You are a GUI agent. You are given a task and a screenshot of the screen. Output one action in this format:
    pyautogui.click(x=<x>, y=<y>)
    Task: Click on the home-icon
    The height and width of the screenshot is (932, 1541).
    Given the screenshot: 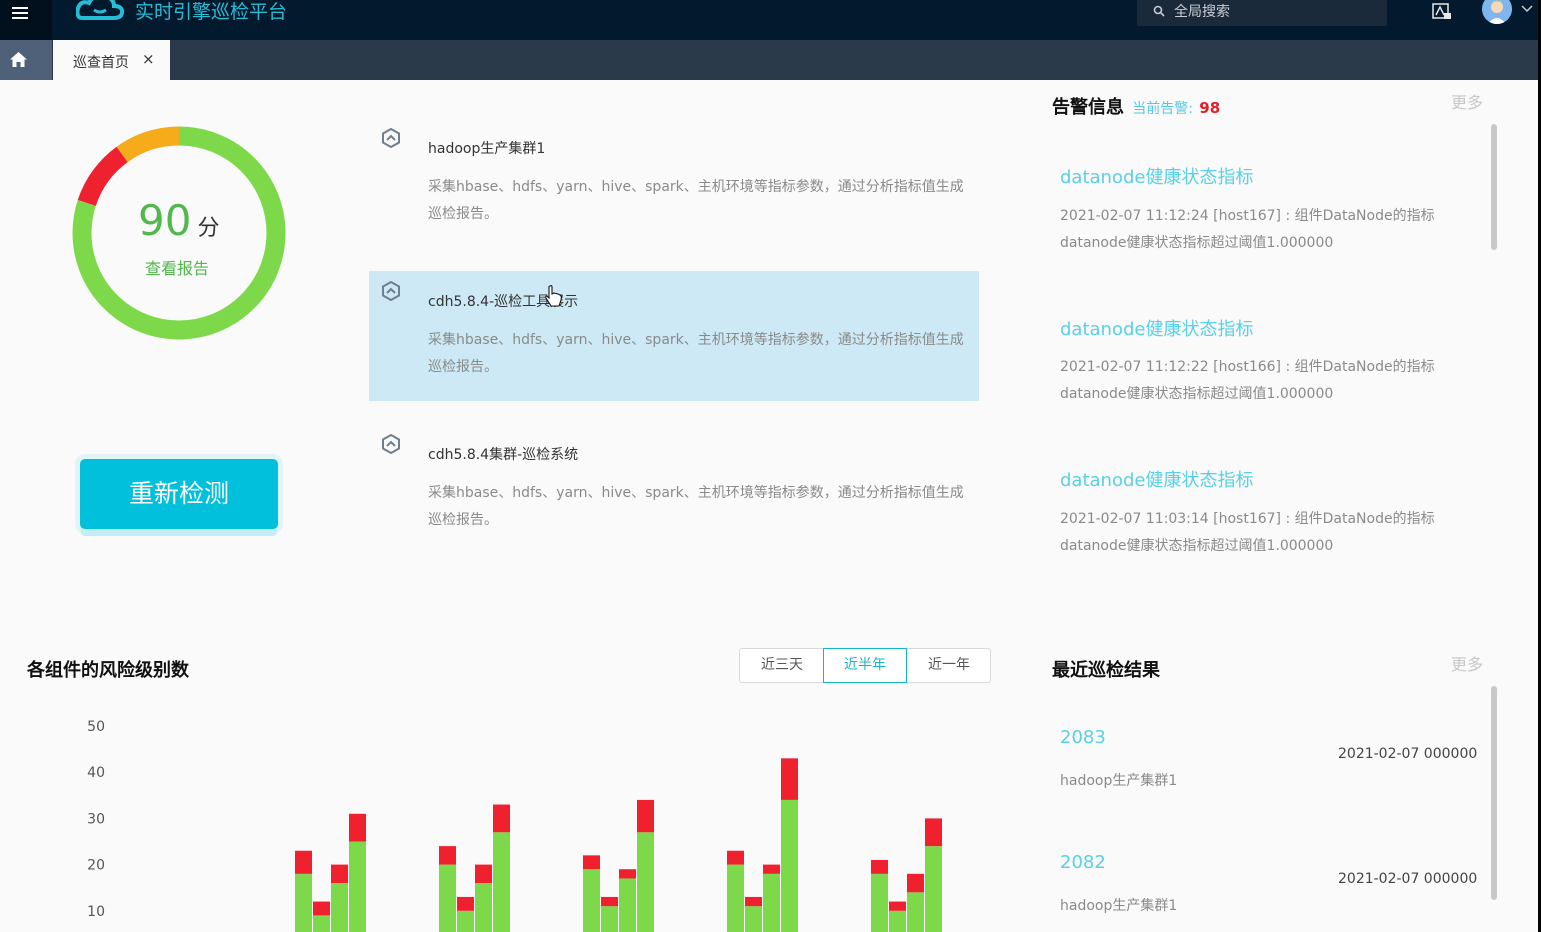 What is the action you would take?
    pyautogui.click(x=18, y=59)
    